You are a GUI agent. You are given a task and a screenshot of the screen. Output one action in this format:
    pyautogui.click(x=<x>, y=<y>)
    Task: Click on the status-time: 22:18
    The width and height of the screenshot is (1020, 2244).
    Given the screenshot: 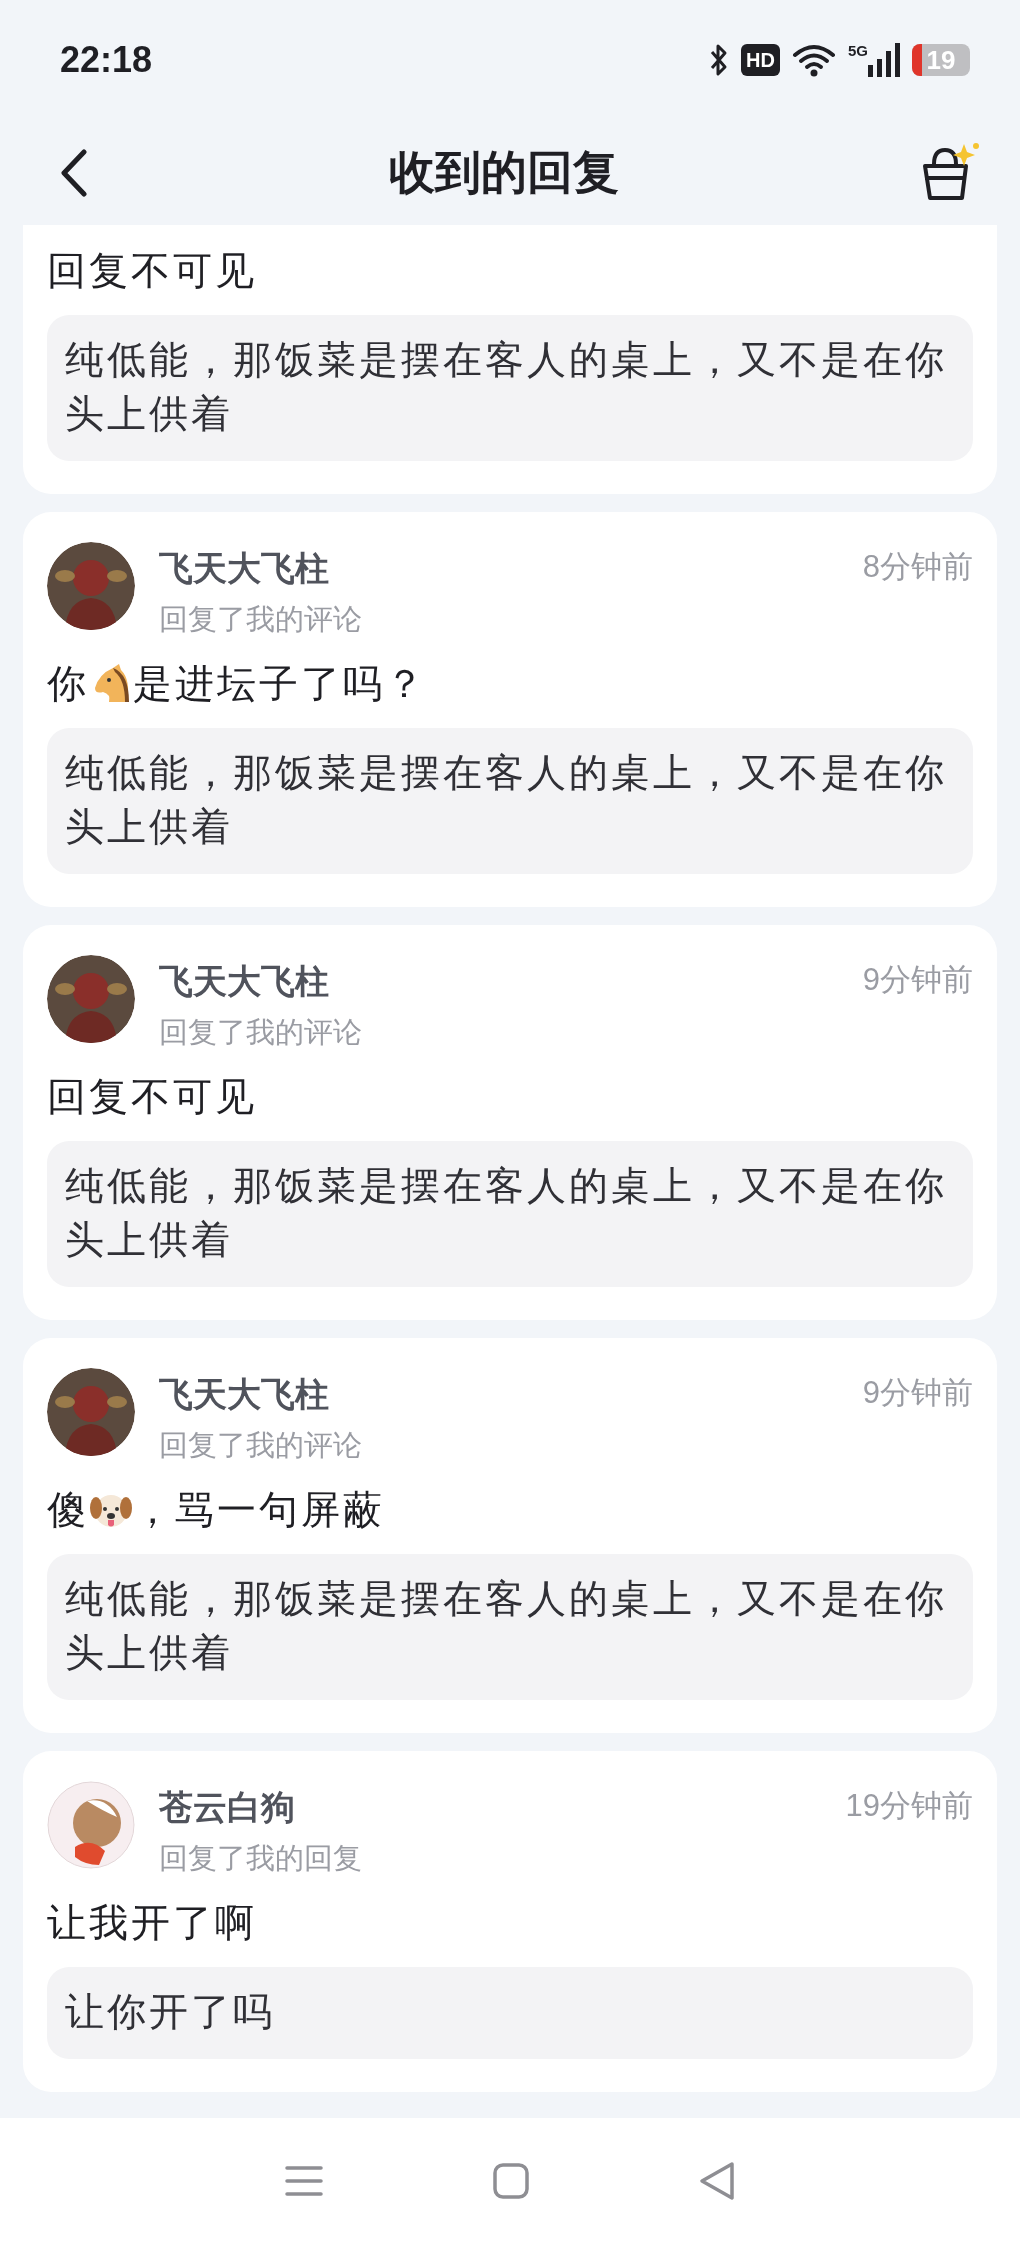 What is the action you would take?
    pyautogui.click(x=106, y=60)
    